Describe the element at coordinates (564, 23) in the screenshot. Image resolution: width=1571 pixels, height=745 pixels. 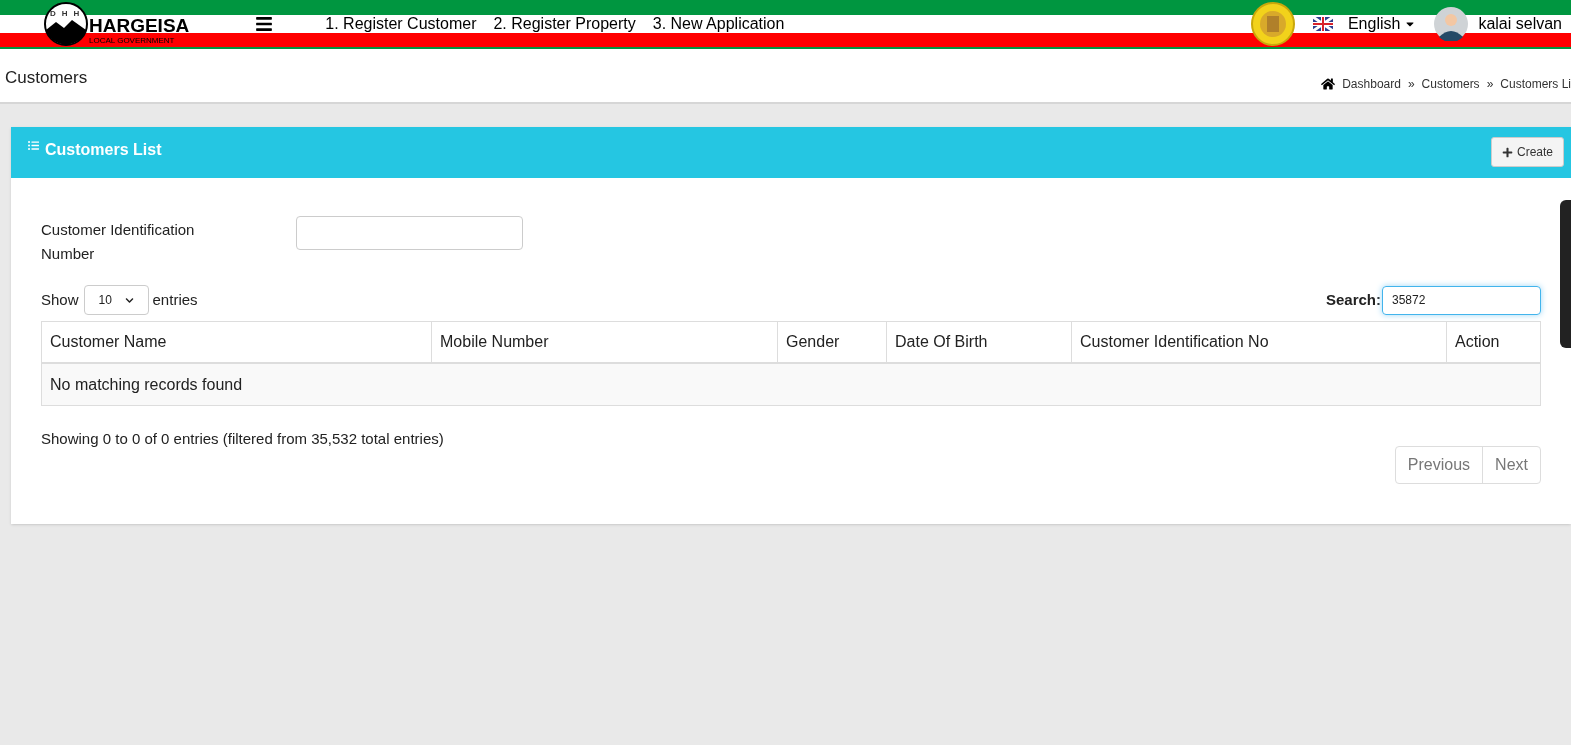
I see `nav-link: 2. Register Property` at that location.